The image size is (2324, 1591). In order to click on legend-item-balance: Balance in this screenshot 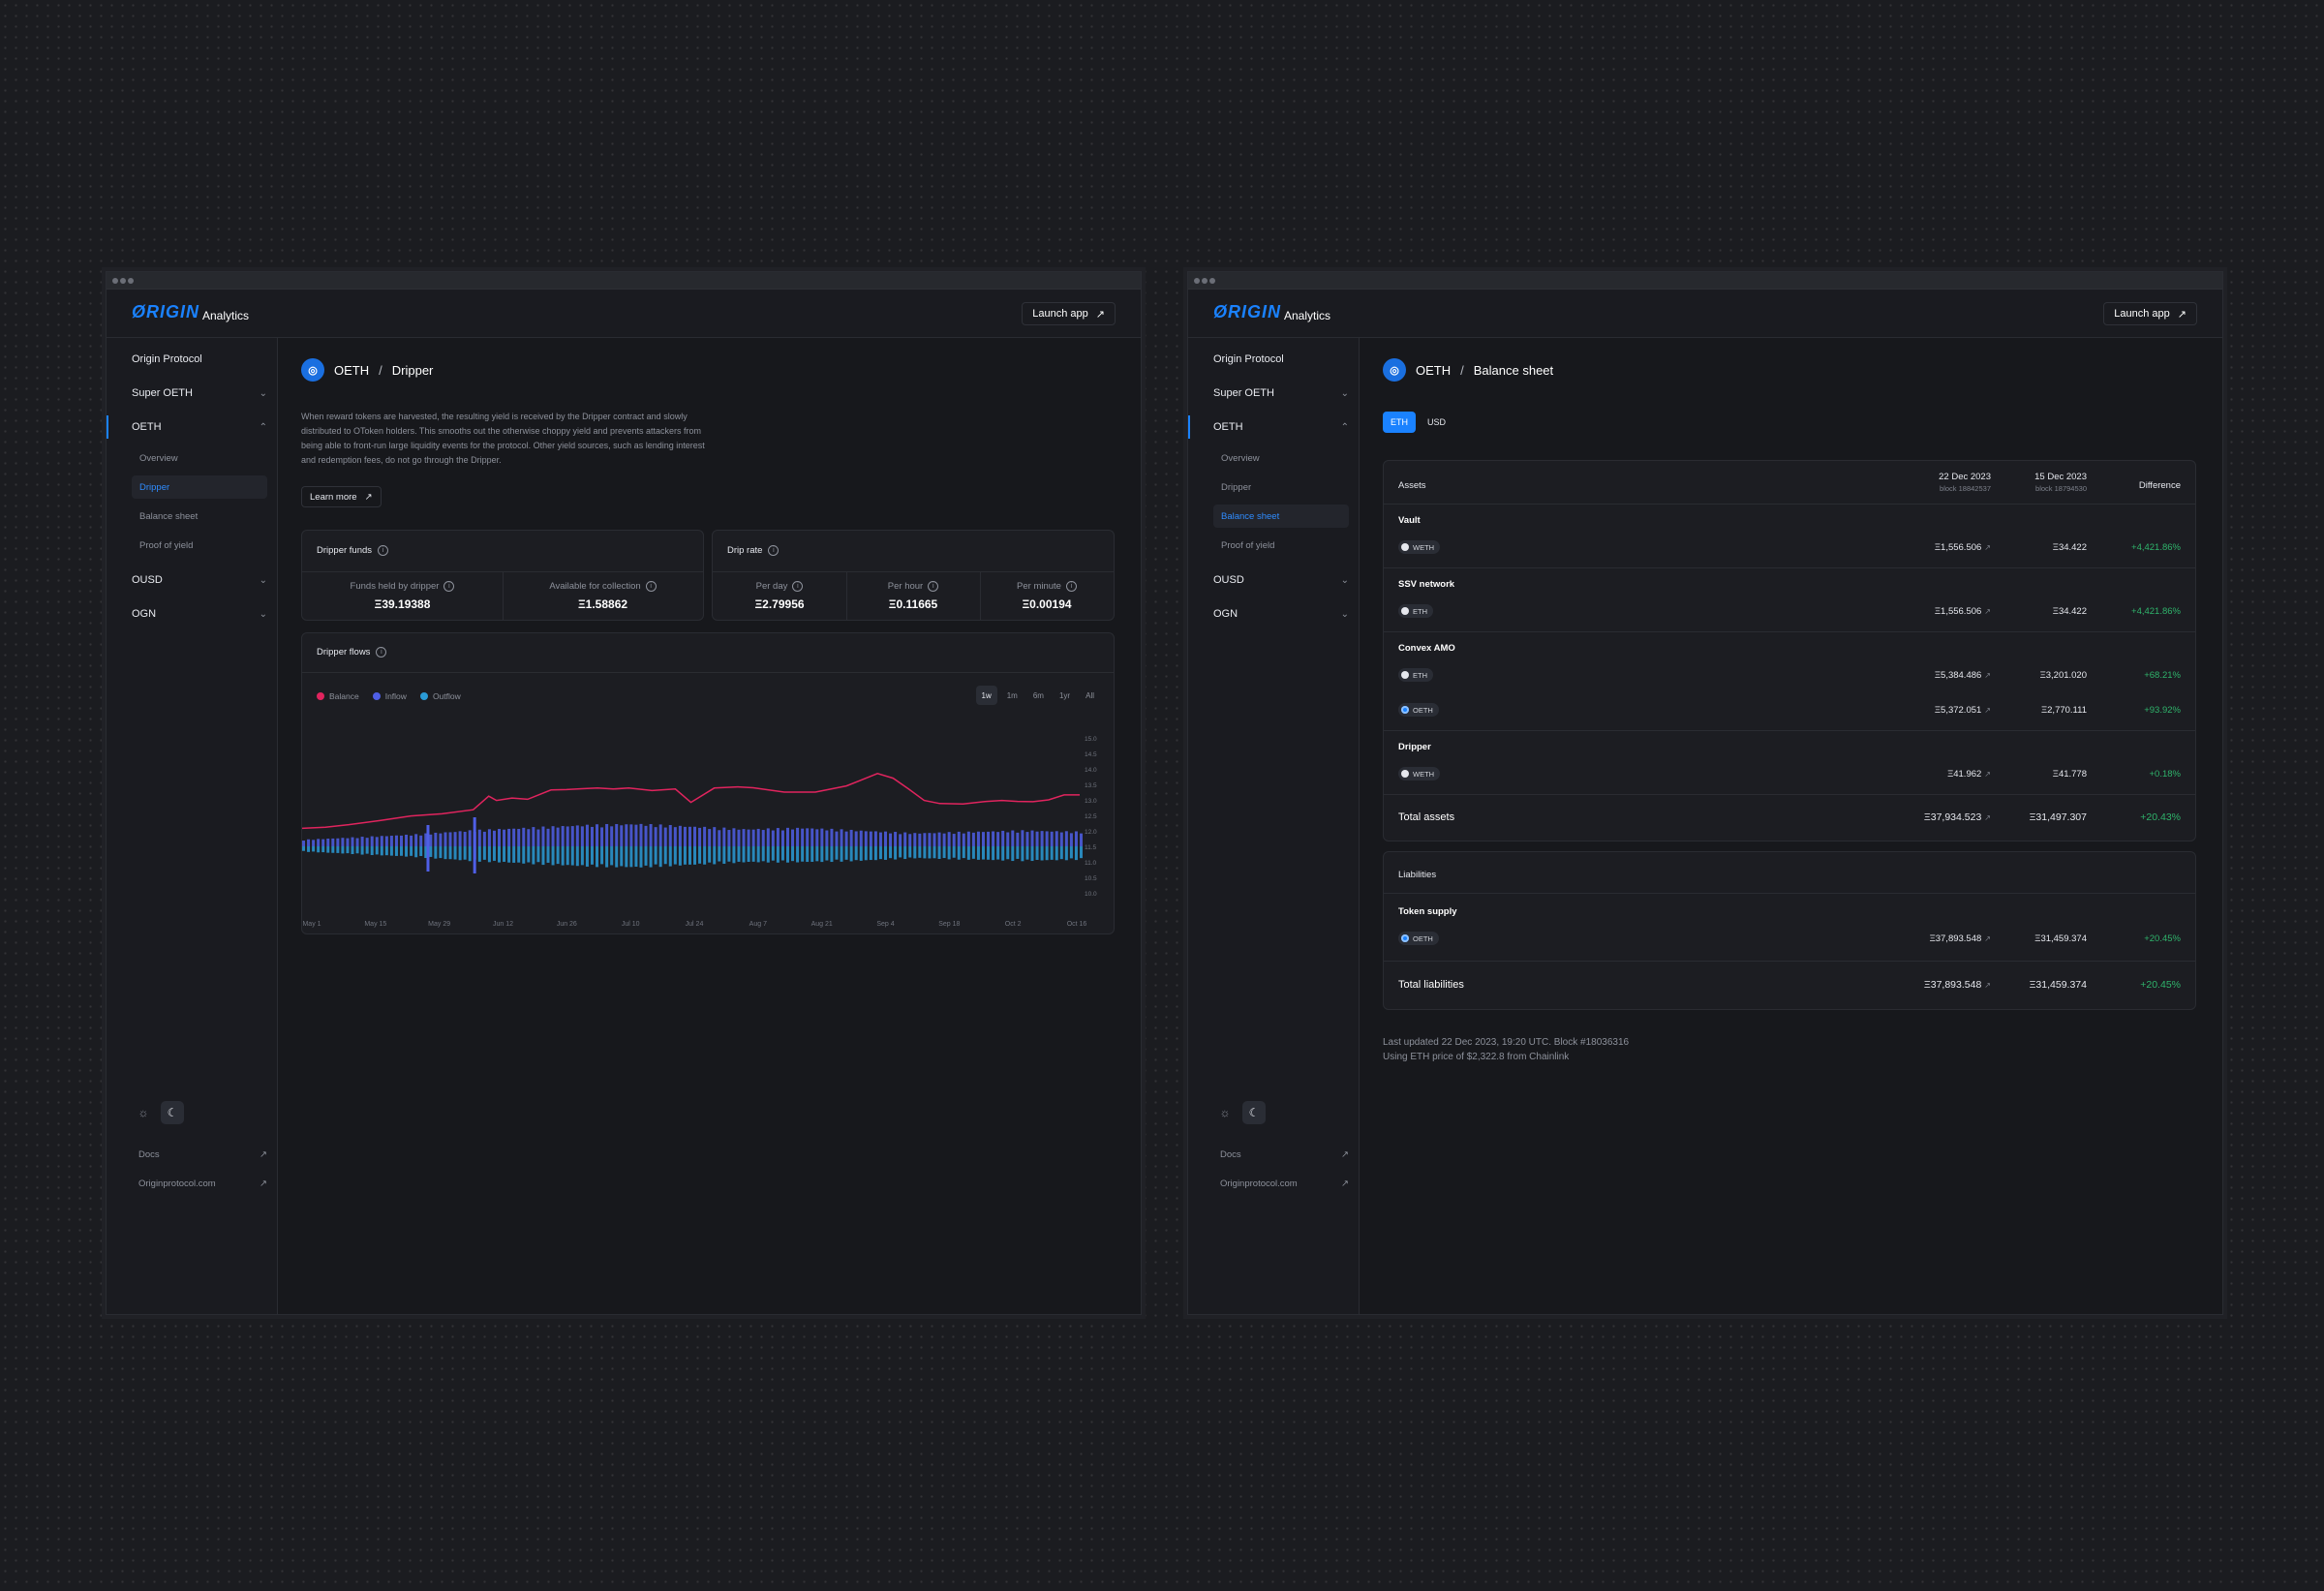, I will do `click(338, 696)`.